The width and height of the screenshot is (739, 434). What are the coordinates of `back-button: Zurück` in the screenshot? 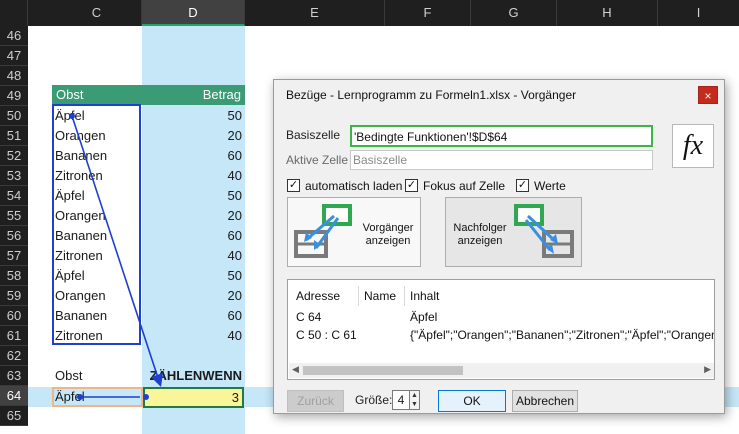 It's located at (315, 401).